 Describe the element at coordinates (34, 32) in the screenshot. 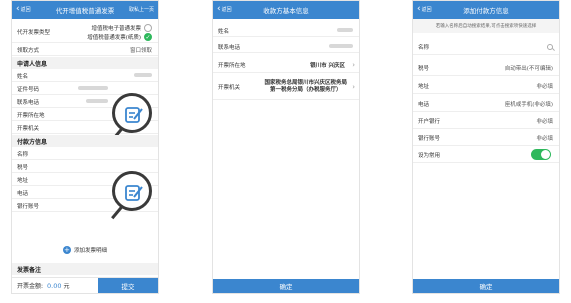

I see `invoice-type-label: 代开发票类型` at that location.